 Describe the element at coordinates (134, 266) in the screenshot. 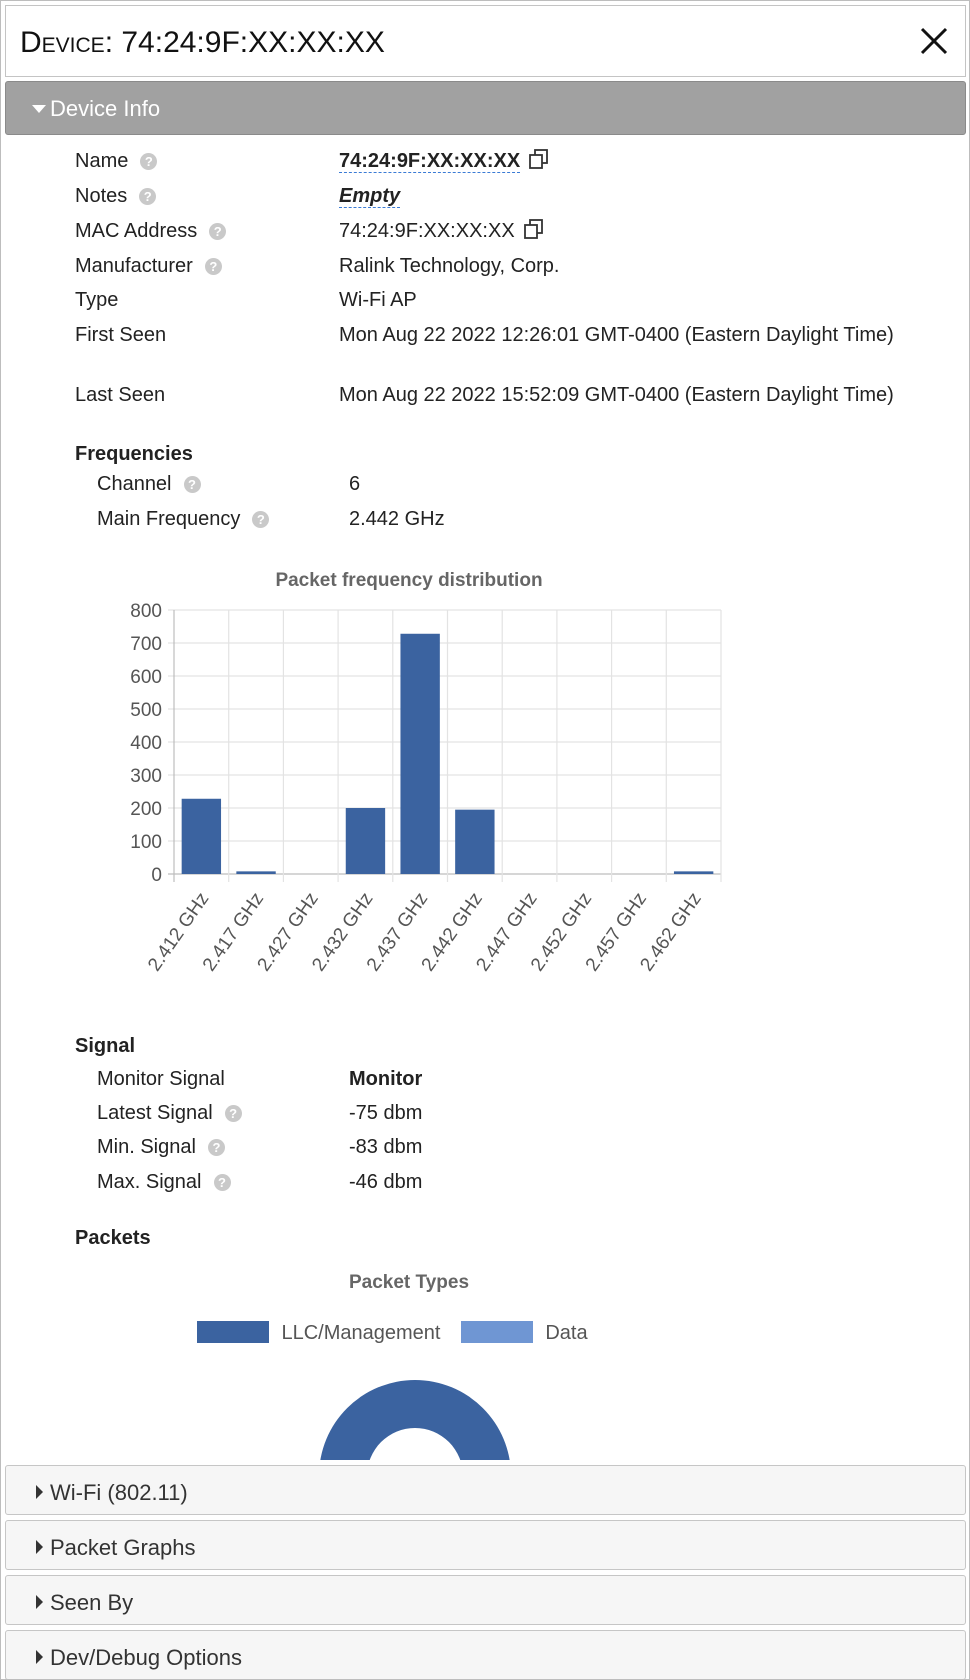

I see `manufacturer-label: Manufacturer` at that location.